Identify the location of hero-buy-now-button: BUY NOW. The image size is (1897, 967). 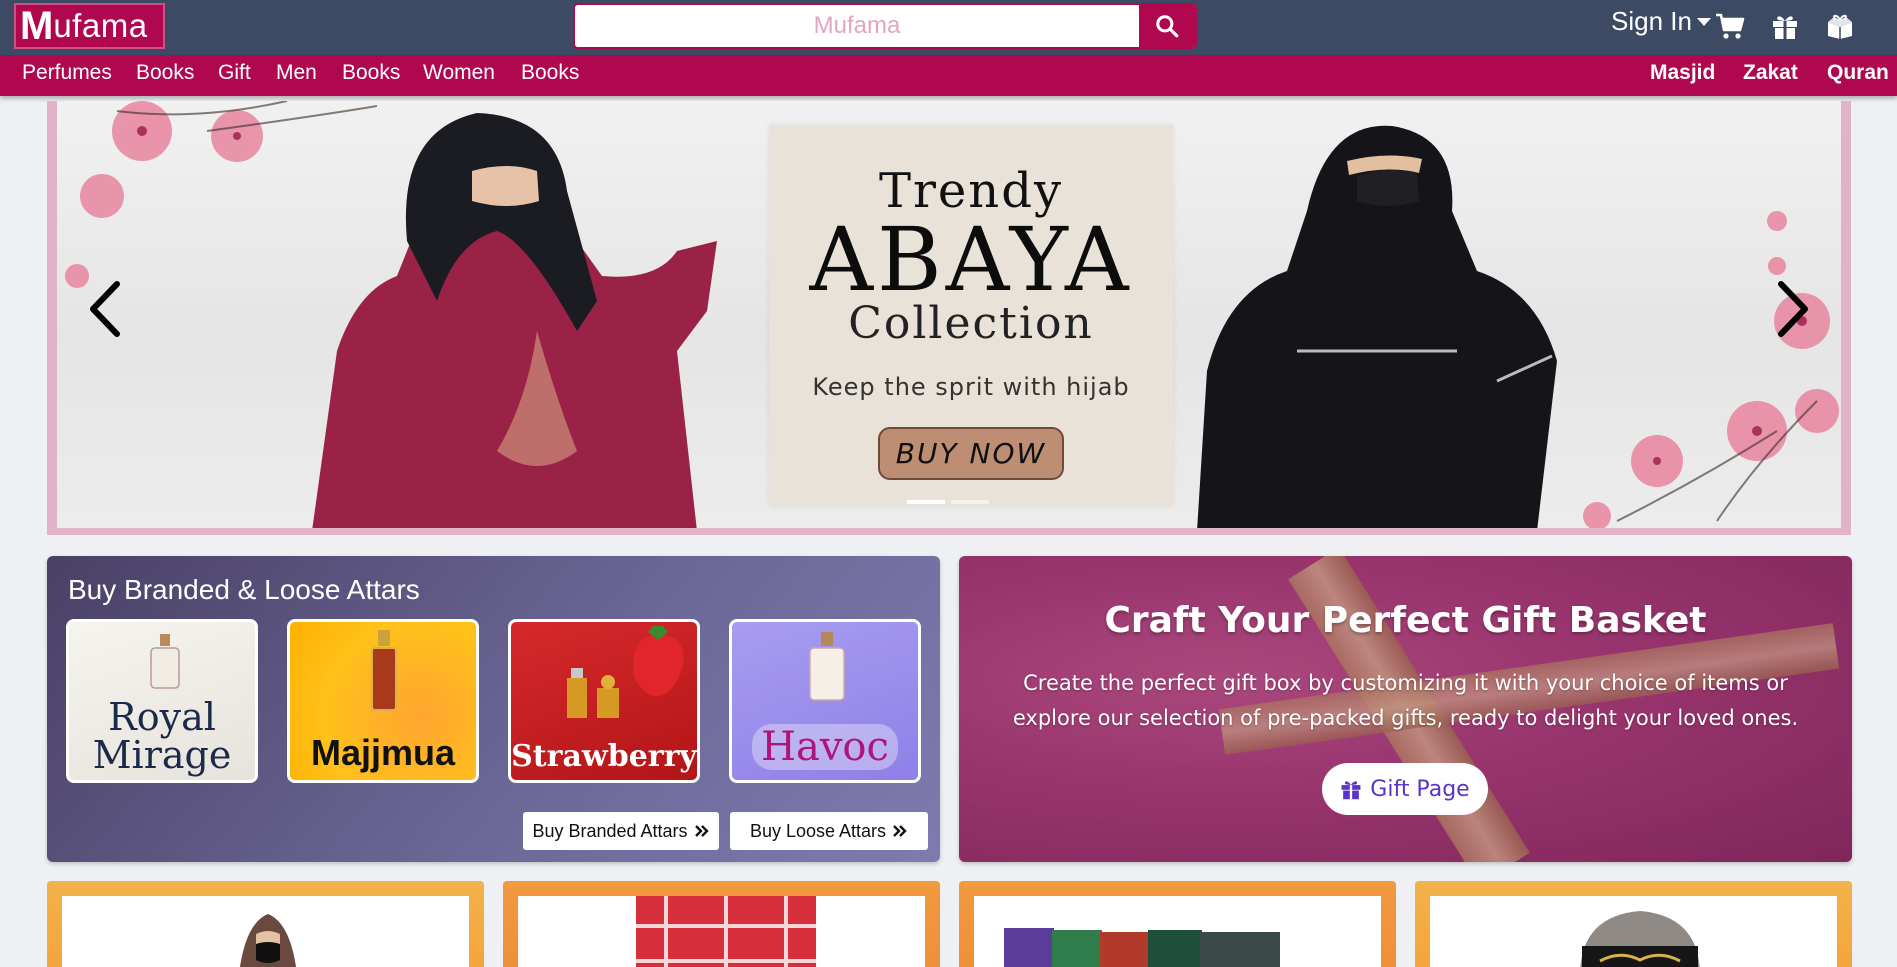
(971, 453).